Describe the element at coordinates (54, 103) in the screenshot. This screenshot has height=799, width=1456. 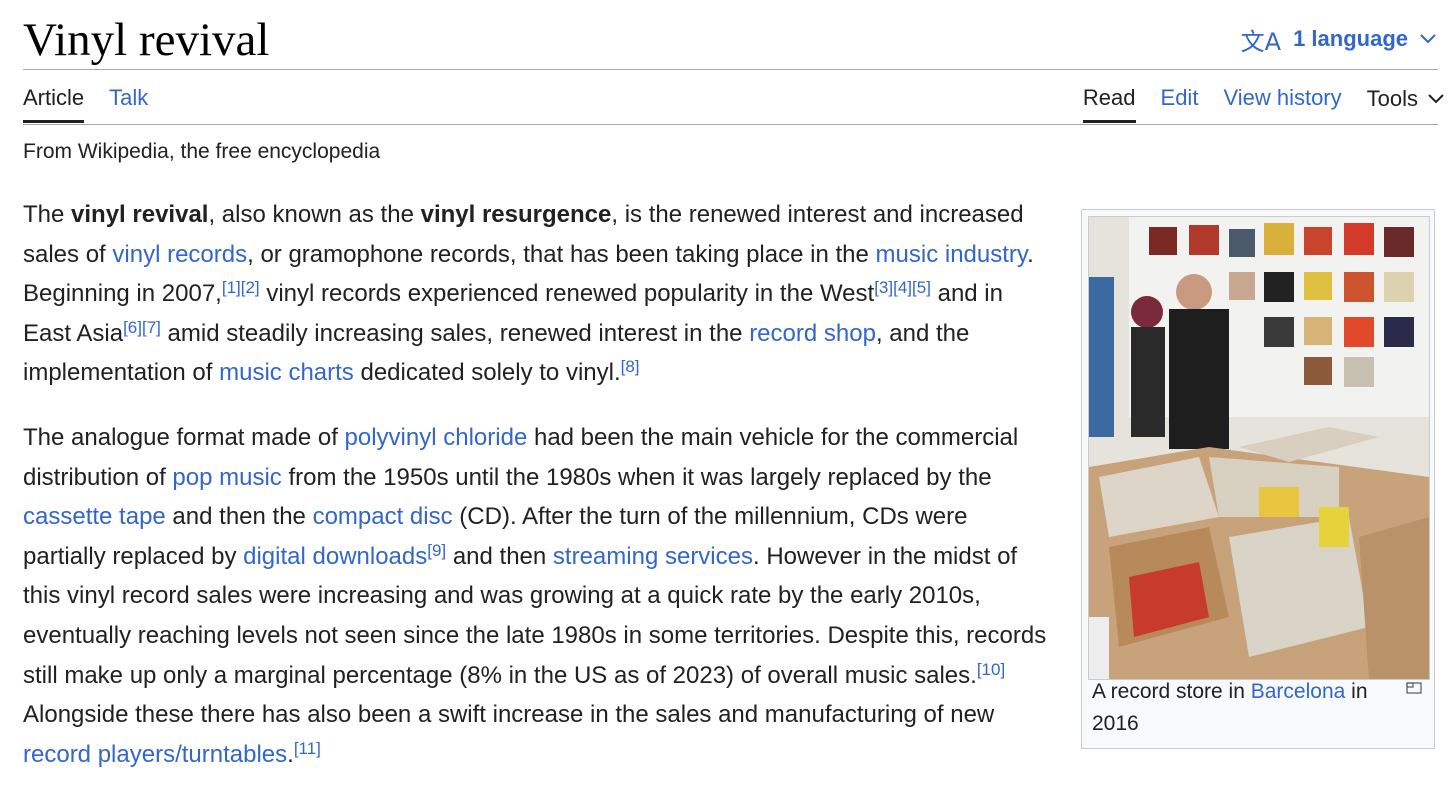
I see `tab-article: Article` at that location.